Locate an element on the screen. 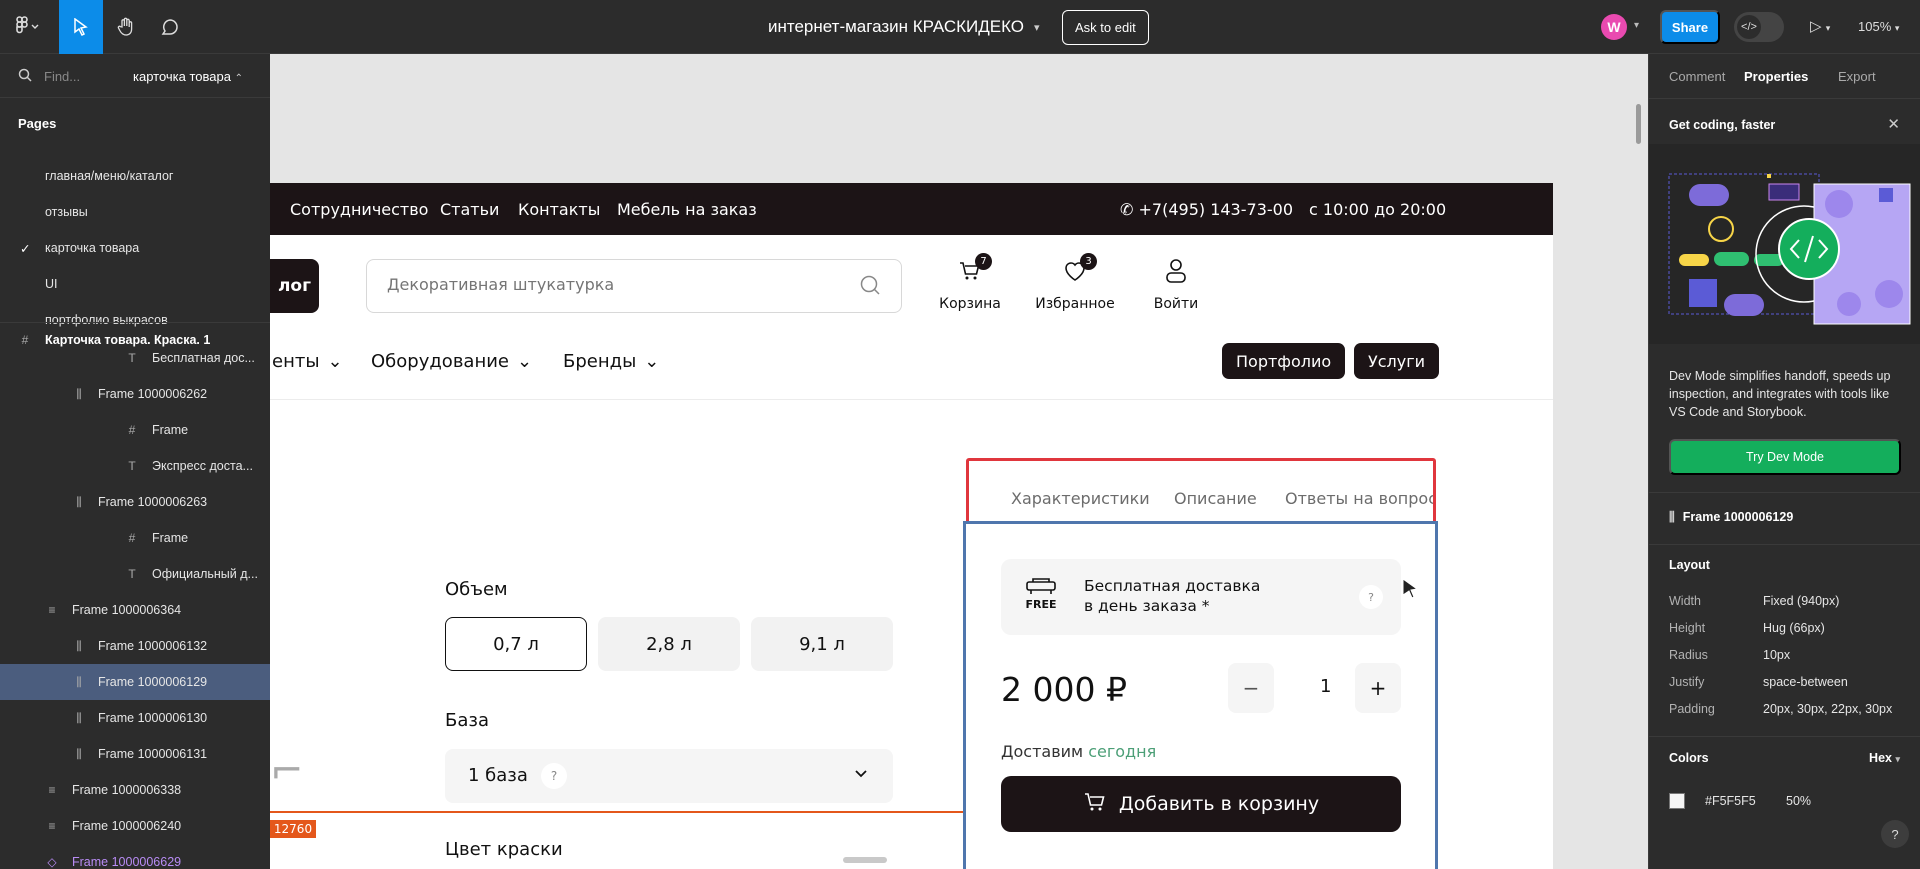  layer-label: Frame 1000006364 is located at coordinates (127, 610).